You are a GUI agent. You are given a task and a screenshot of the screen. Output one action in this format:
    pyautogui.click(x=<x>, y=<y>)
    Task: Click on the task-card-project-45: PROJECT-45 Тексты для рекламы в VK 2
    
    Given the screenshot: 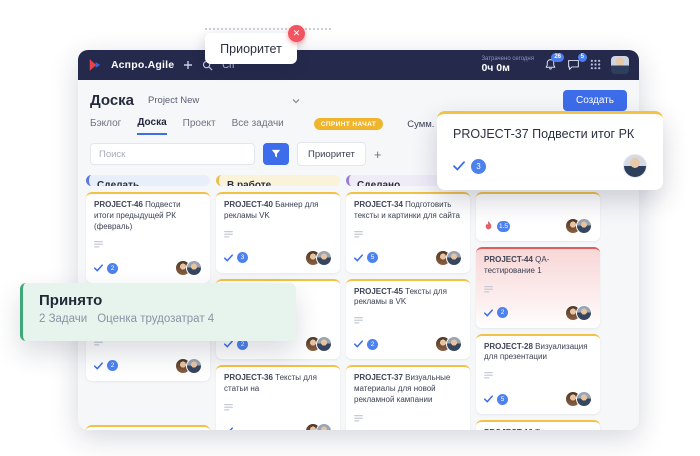 What is the action you would take?
    pyautogui.click(x=408, y=319)
    